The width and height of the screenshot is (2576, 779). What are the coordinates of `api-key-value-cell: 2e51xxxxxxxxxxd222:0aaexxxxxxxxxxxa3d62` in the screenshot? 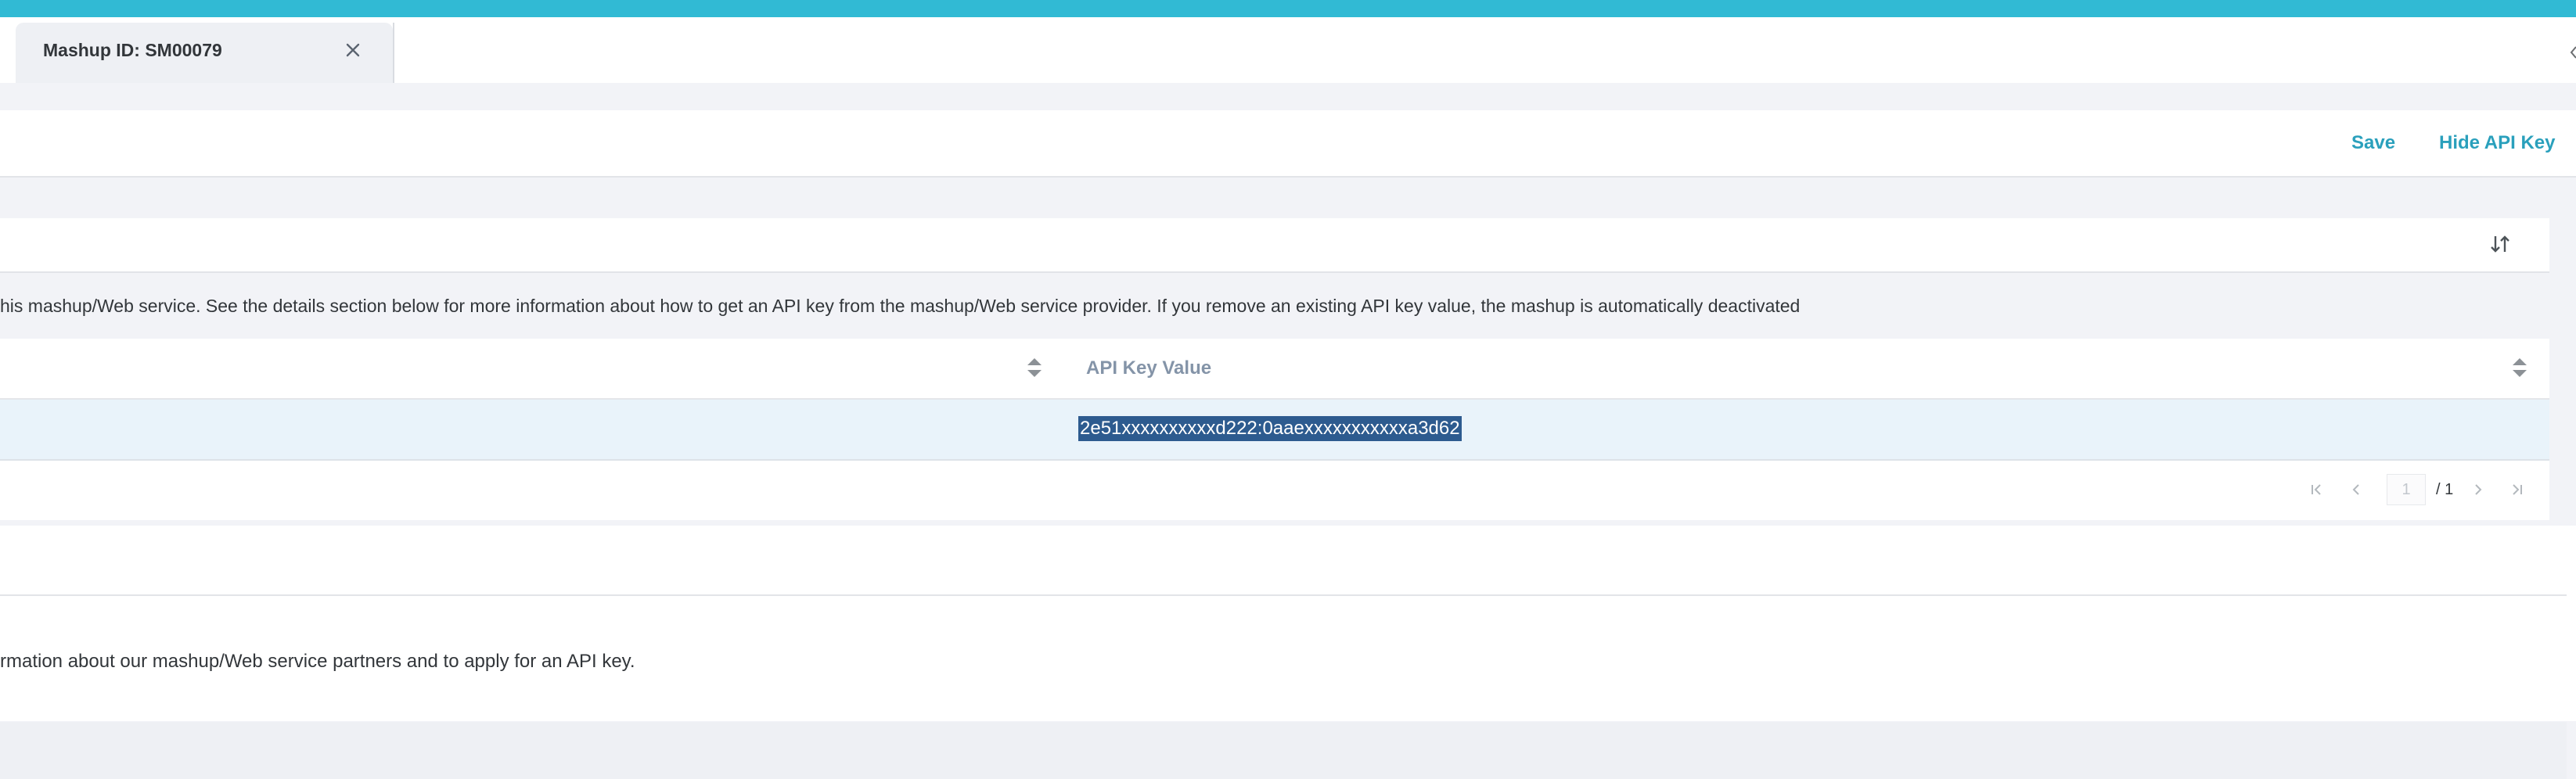 It's located at (1270, 428).